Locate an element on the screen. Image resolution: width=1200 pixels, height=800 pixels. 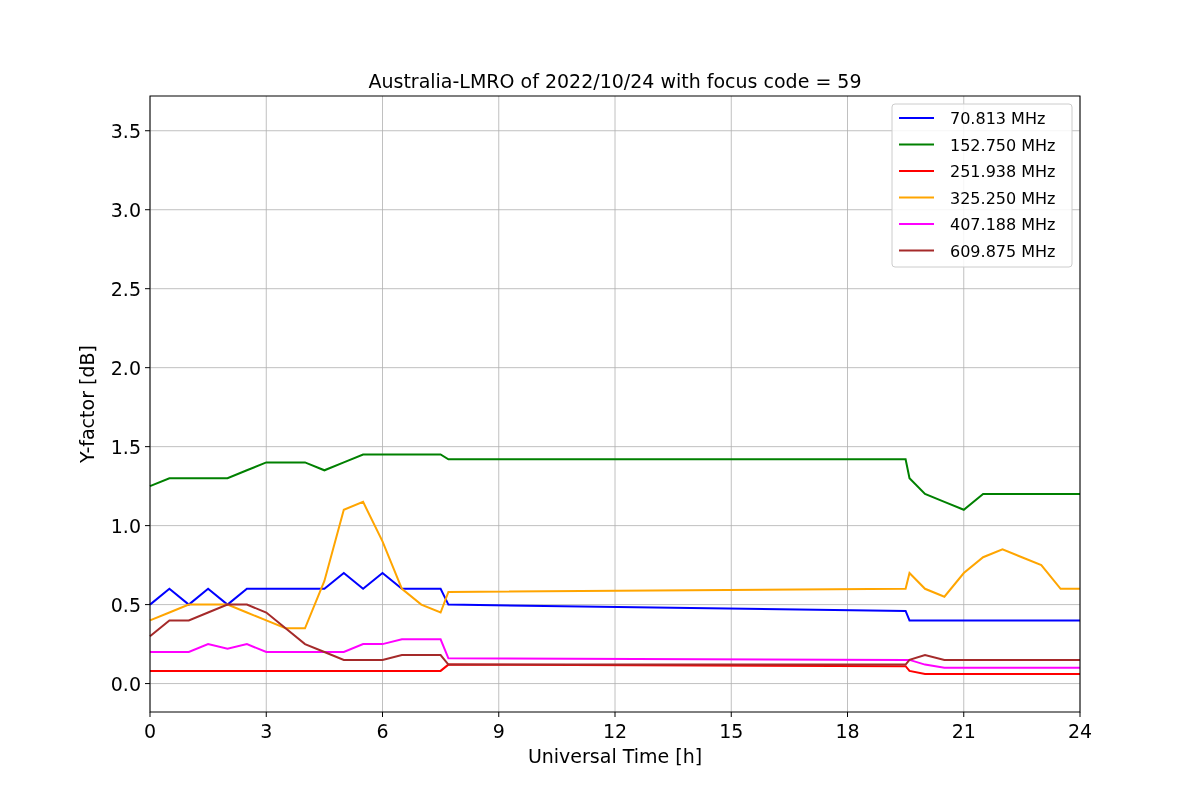
legend-label: 70.813 MHz is located at coordinates (998, 118).